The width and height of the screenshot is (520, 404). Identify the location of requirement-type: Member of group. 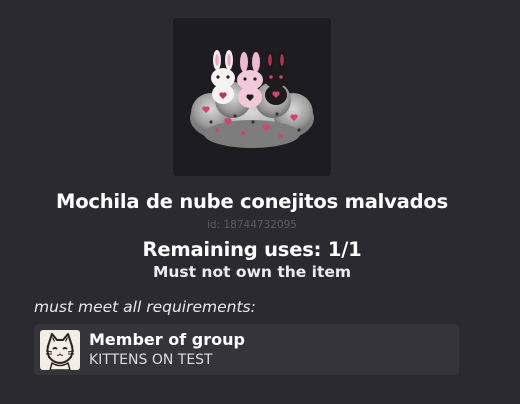
(167, 339).